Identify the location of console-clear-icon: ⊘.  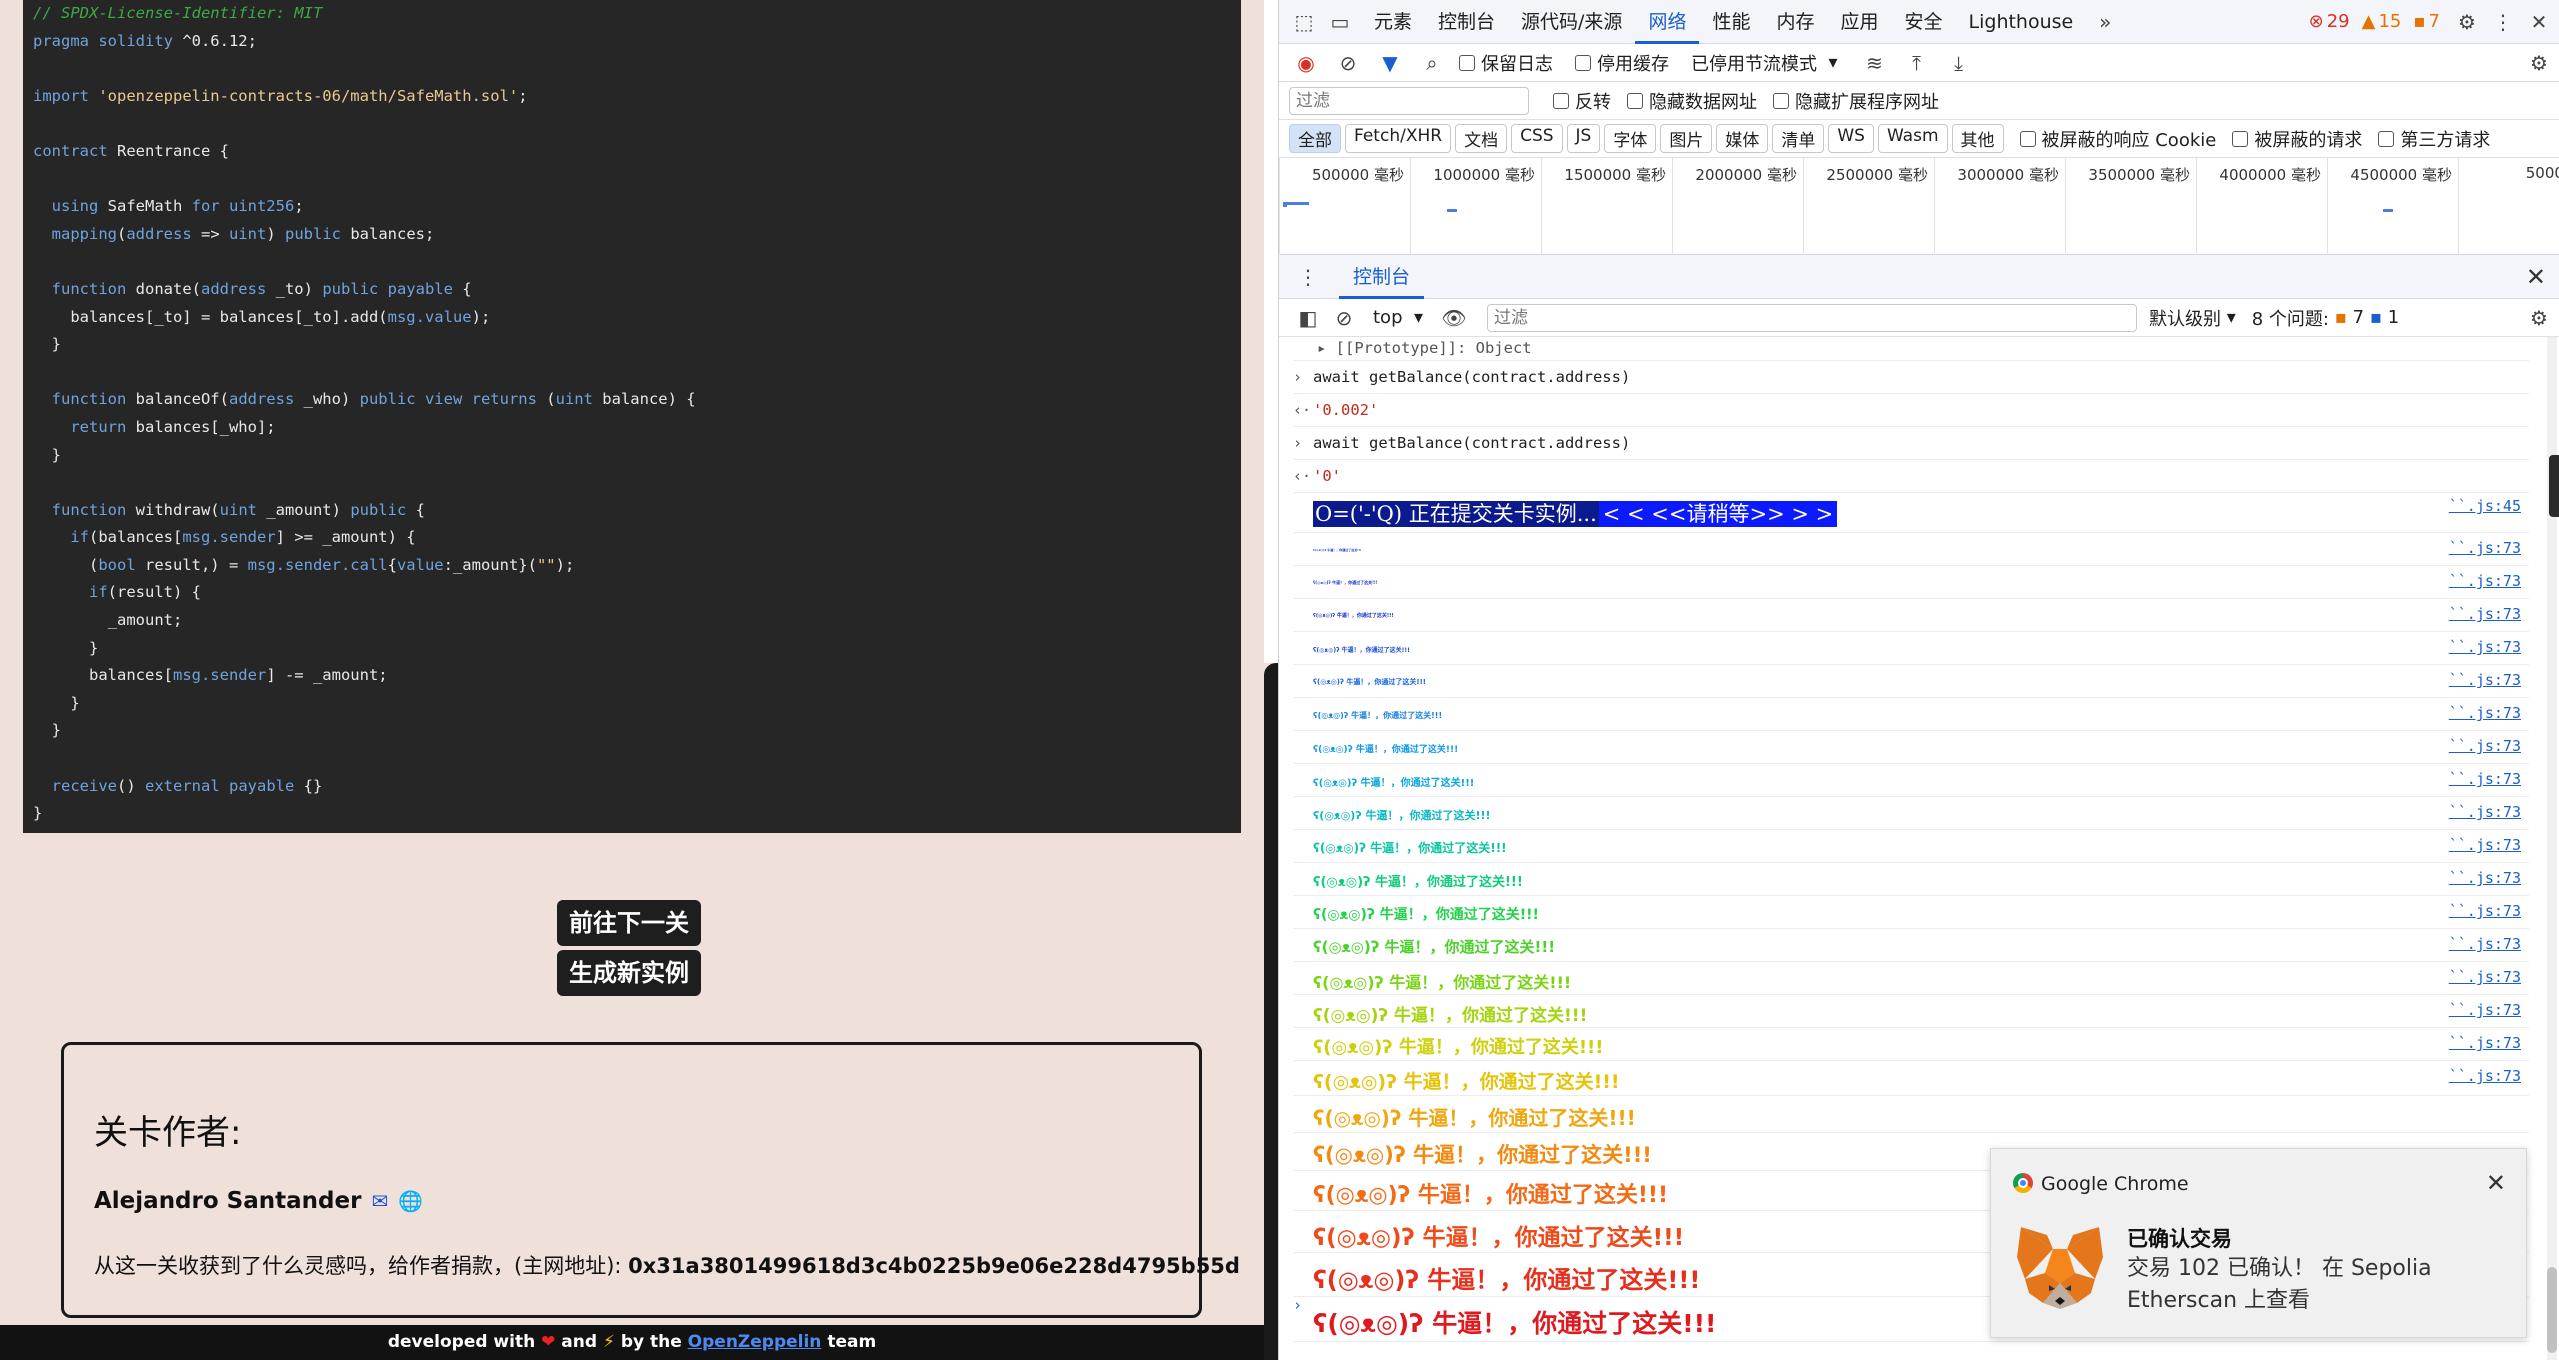
(1344, 318).